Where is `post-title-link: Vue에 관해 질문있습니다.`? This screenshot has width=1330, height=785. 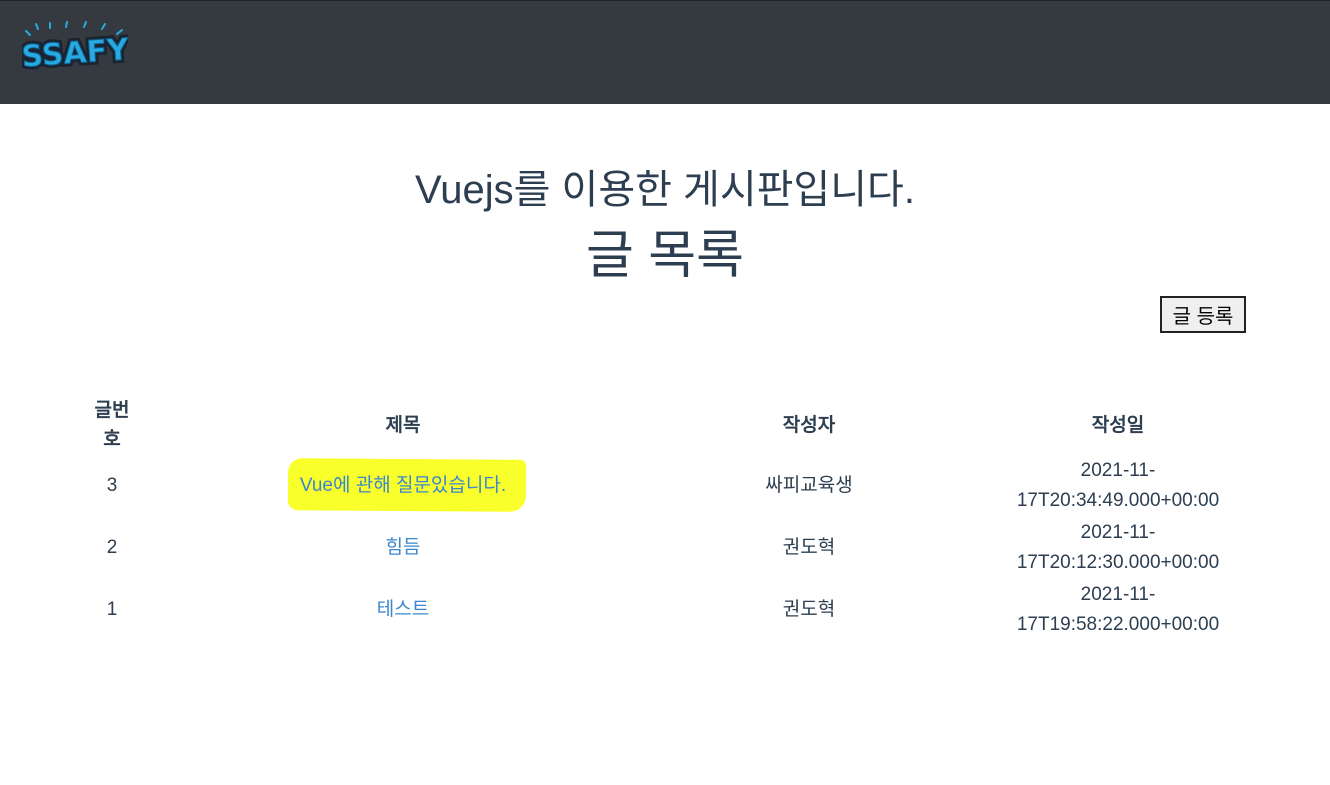 post-title-link: Vue에 관해 질문있습니다. is located at coordinates (403, 485).